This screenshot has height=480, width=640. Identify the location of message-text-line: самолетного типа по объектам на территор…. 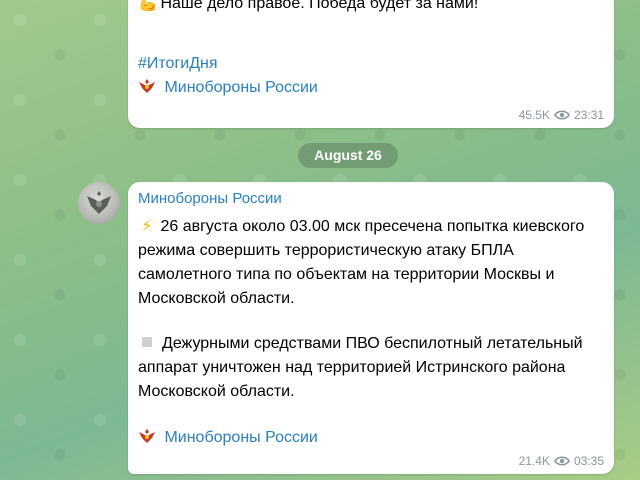
(346, 274).